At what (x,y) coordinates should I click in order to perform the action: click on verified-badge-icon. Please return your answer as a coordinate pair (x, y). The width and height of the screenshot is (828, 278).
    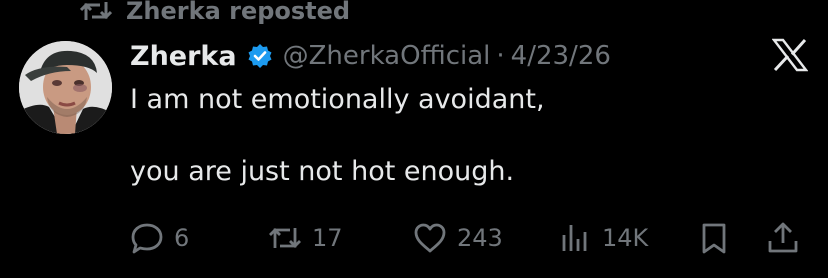
    Looking at the image, I should click on (260, 56).